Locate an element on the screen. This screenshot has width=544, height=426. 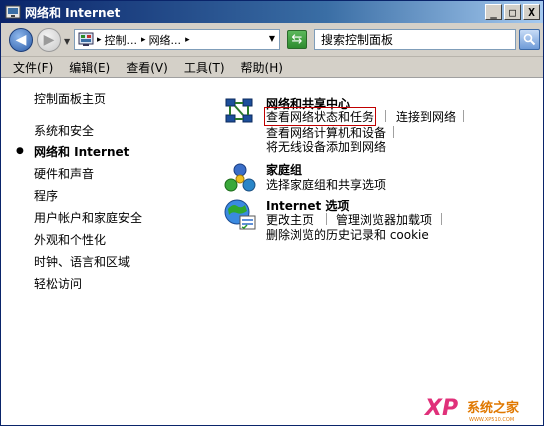
category-homegroup: 家庭组 选择家庭组和共享选项 is located at coordinates (373, 179).